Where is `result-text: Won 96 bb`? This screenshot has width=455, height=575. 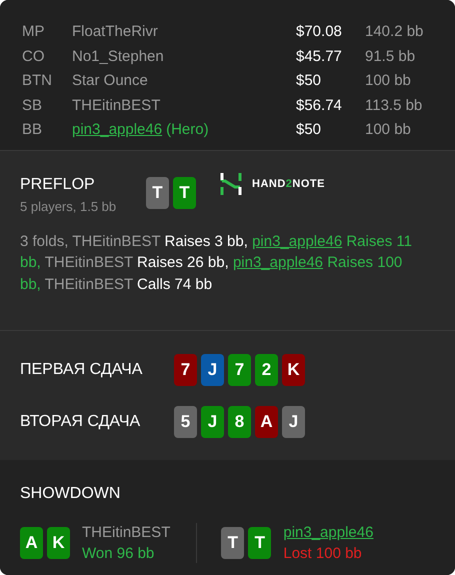
result-text: Won 96 bb is located at coordinates (119, 554).